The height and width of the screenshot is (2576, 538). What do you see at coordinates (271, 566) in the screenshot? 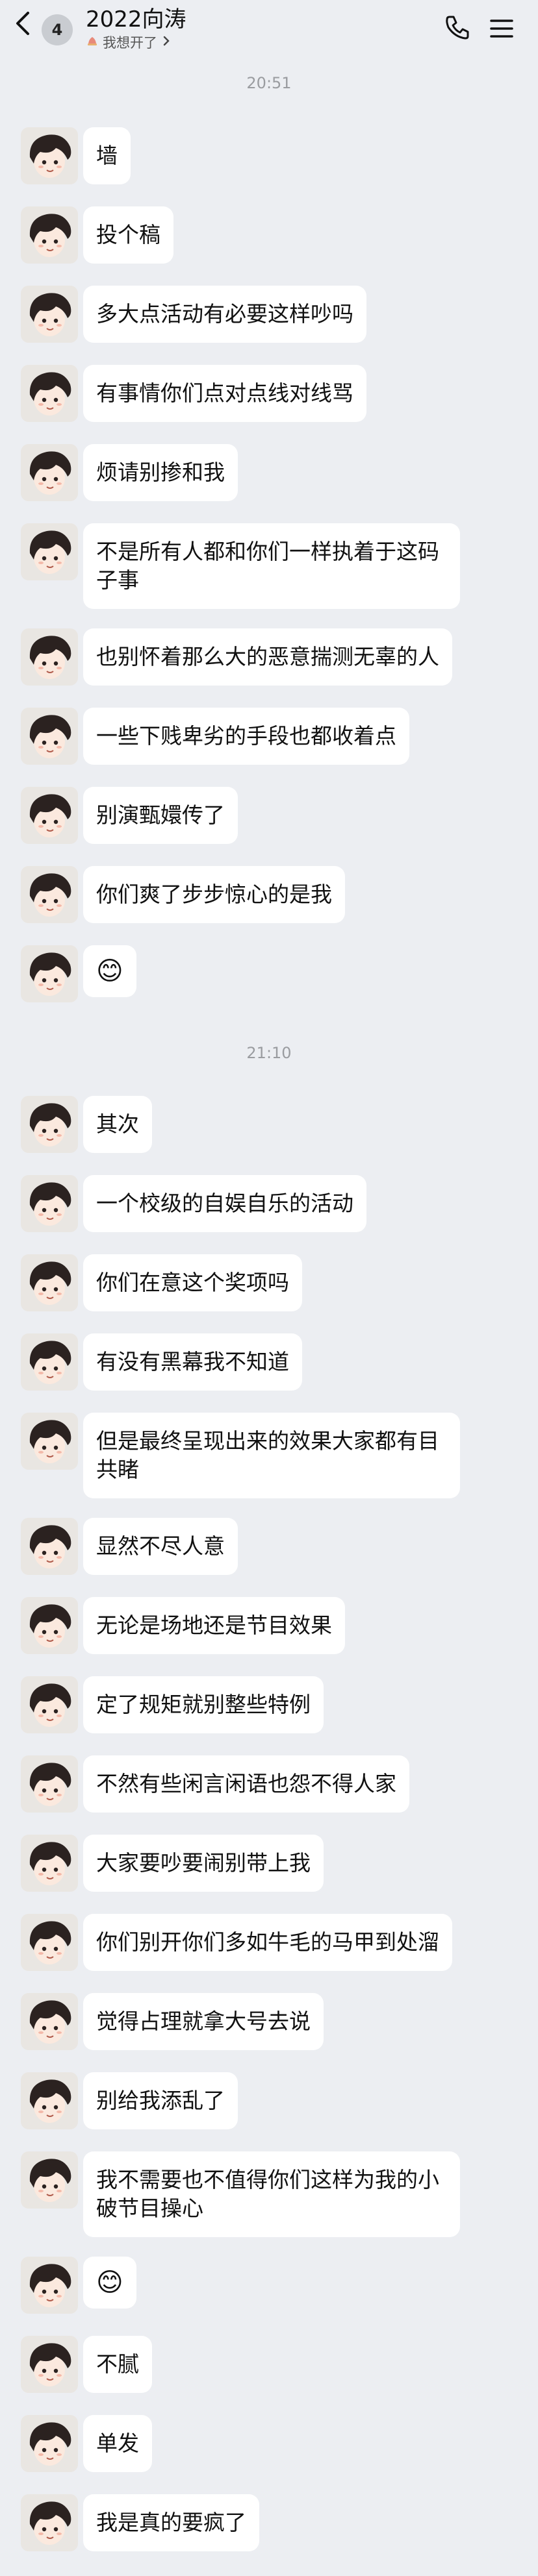
I see `message-bubble: 不是所有人都和你们一样执着于这码子事` at bounding box center [271, 566].